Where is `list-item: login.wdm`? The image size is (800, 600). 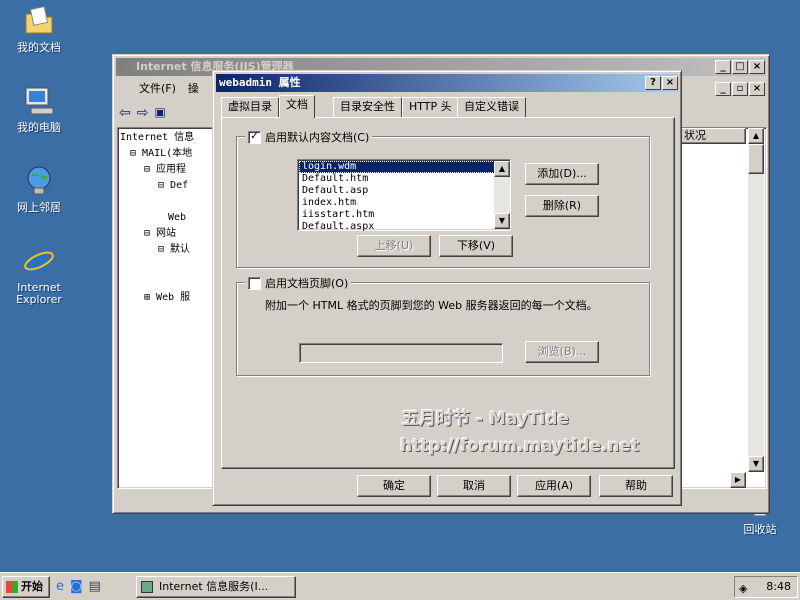
list-item: login.wdm is located at coordinates (397, 167).